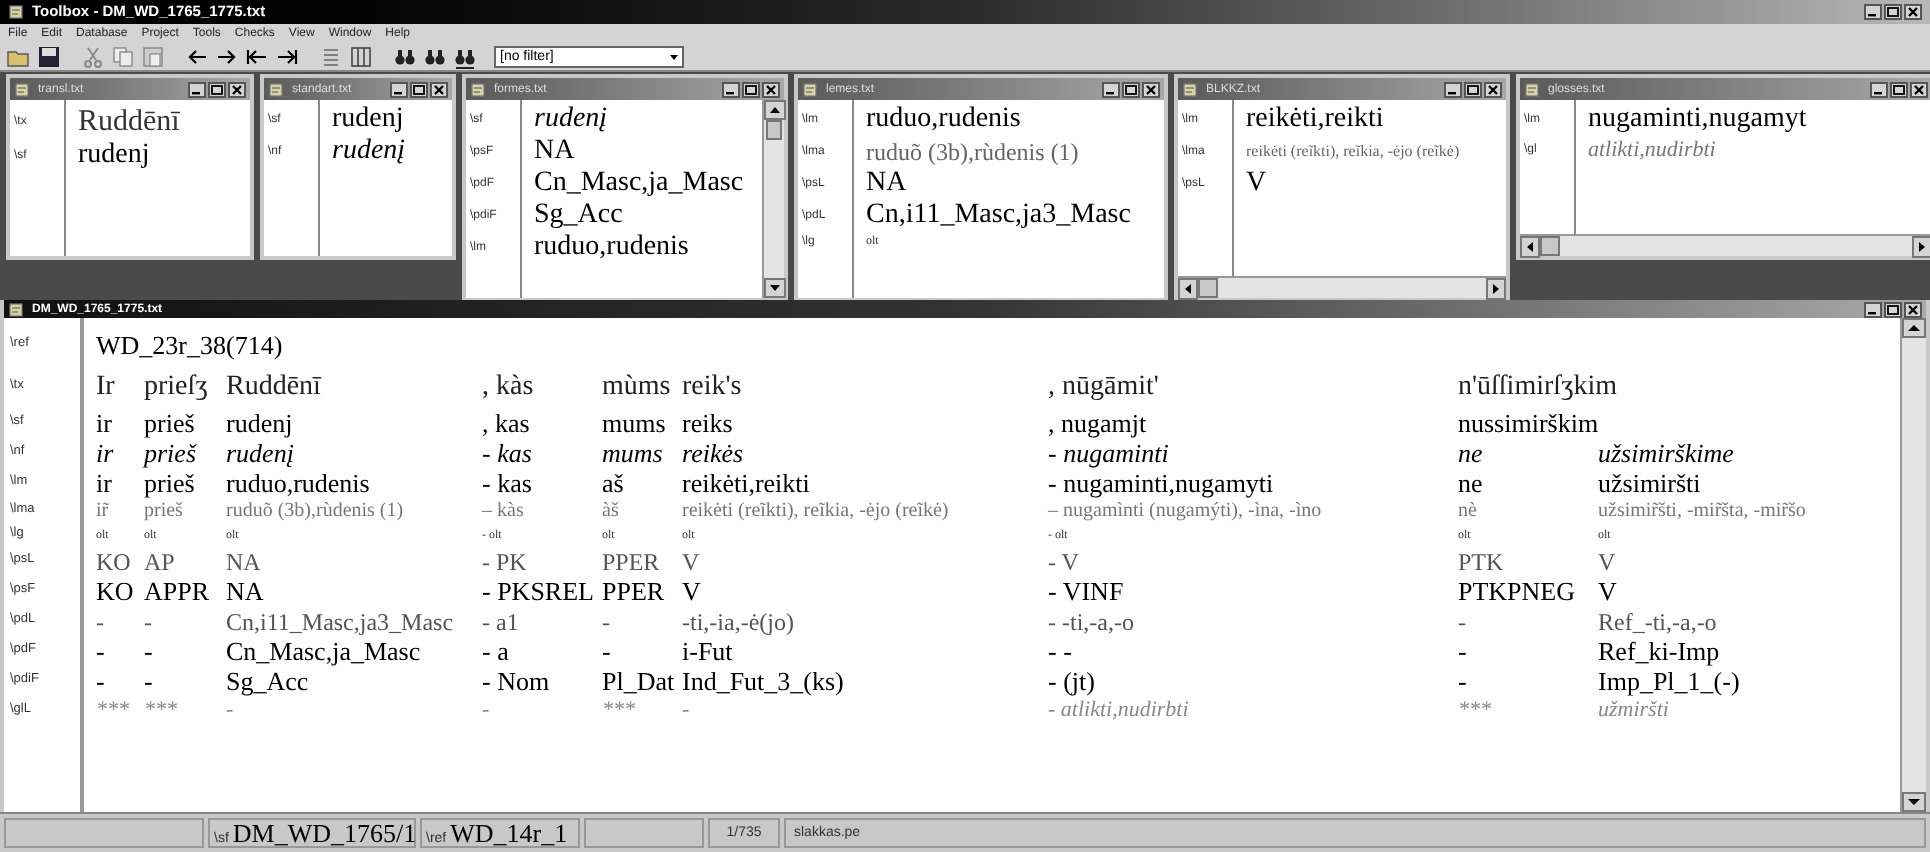  I want to click on annotation-text: - a, so click(495, 651).